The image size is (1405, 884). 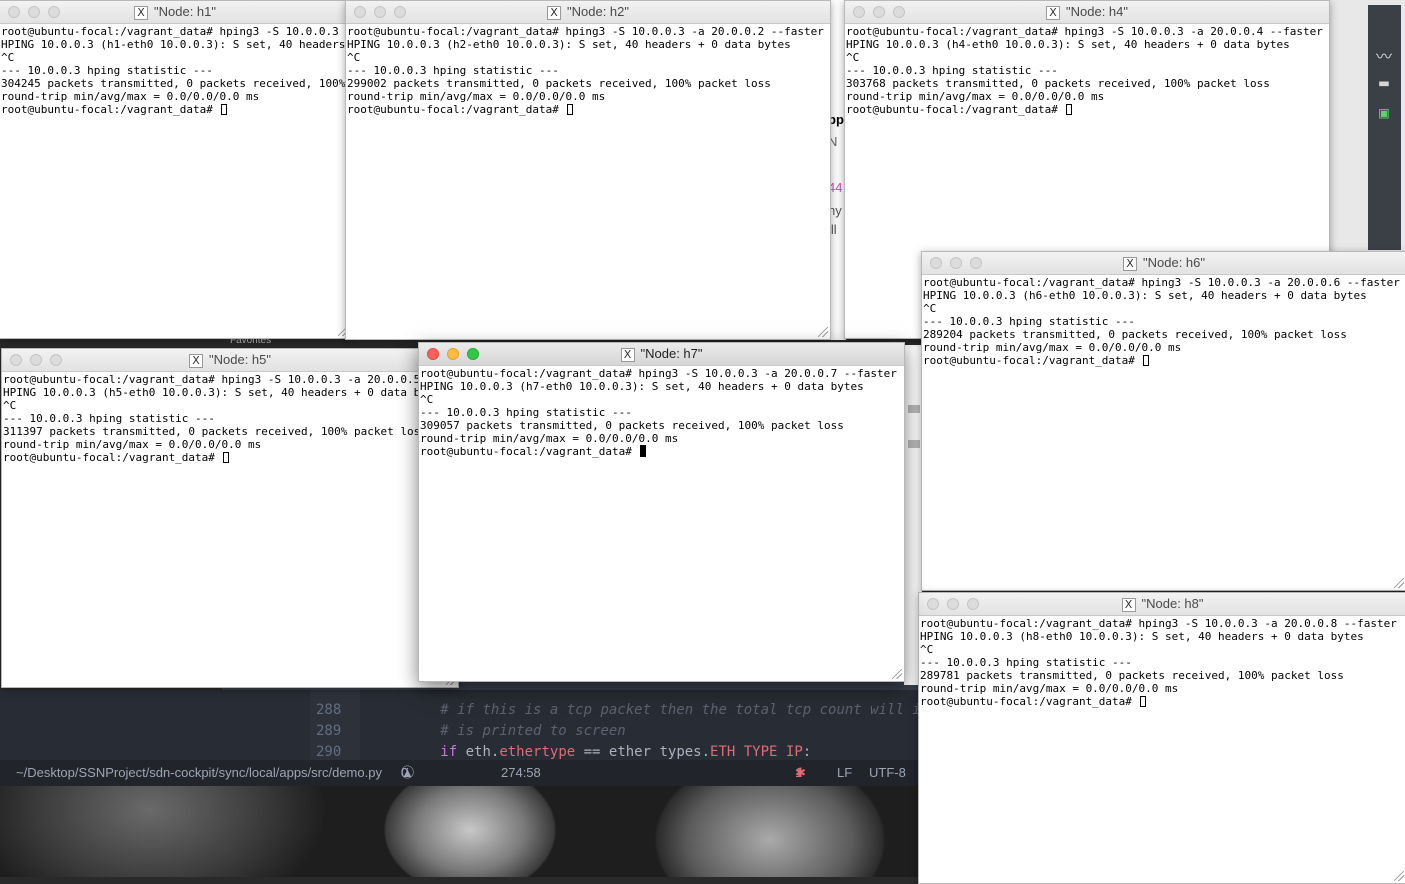 What do you see at coordinates (533, 731) in the screenshot?
I see `code-comment: # is printed to screen` at bounding box center [533, 731].